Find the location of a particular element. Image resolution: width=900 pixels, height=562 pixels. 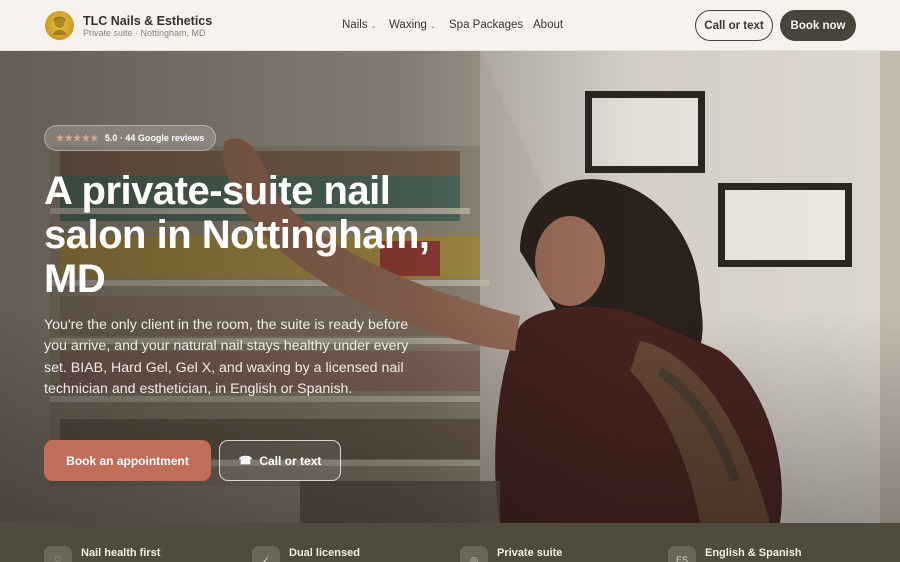

feature-label: Private suite is located at coordinates (530, 553).